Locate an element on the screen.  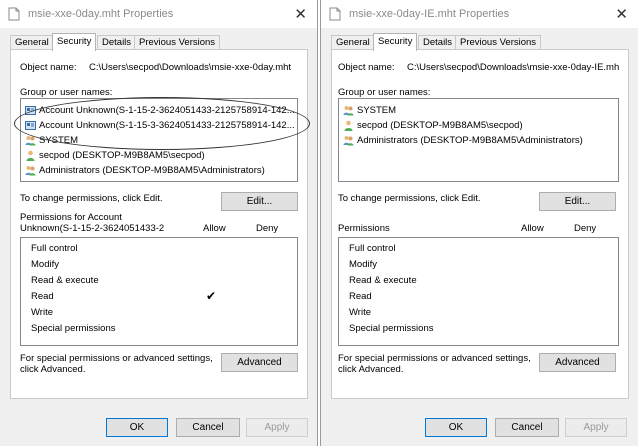
window-title: msie-xxe-0day.mht Properties is located at coordinates (101, 14).